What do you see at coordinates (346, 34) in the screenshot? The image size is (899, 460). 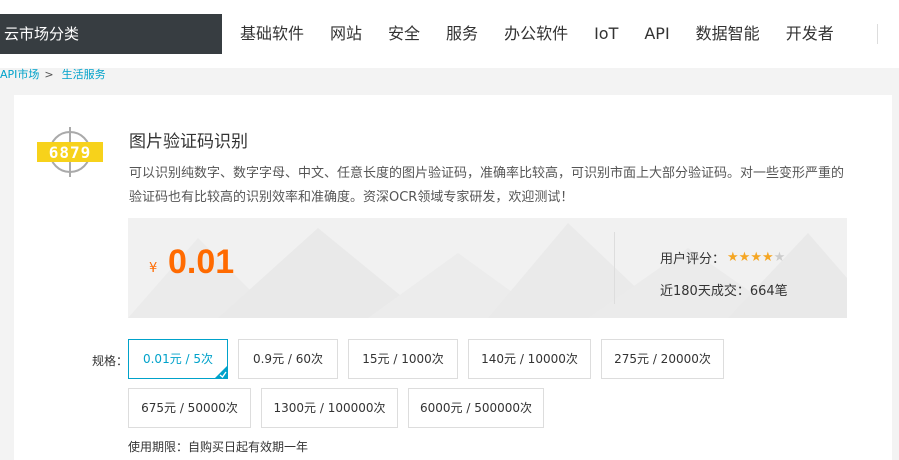 I see `nav-item-website: 网站` at bounding box center [346, 34].